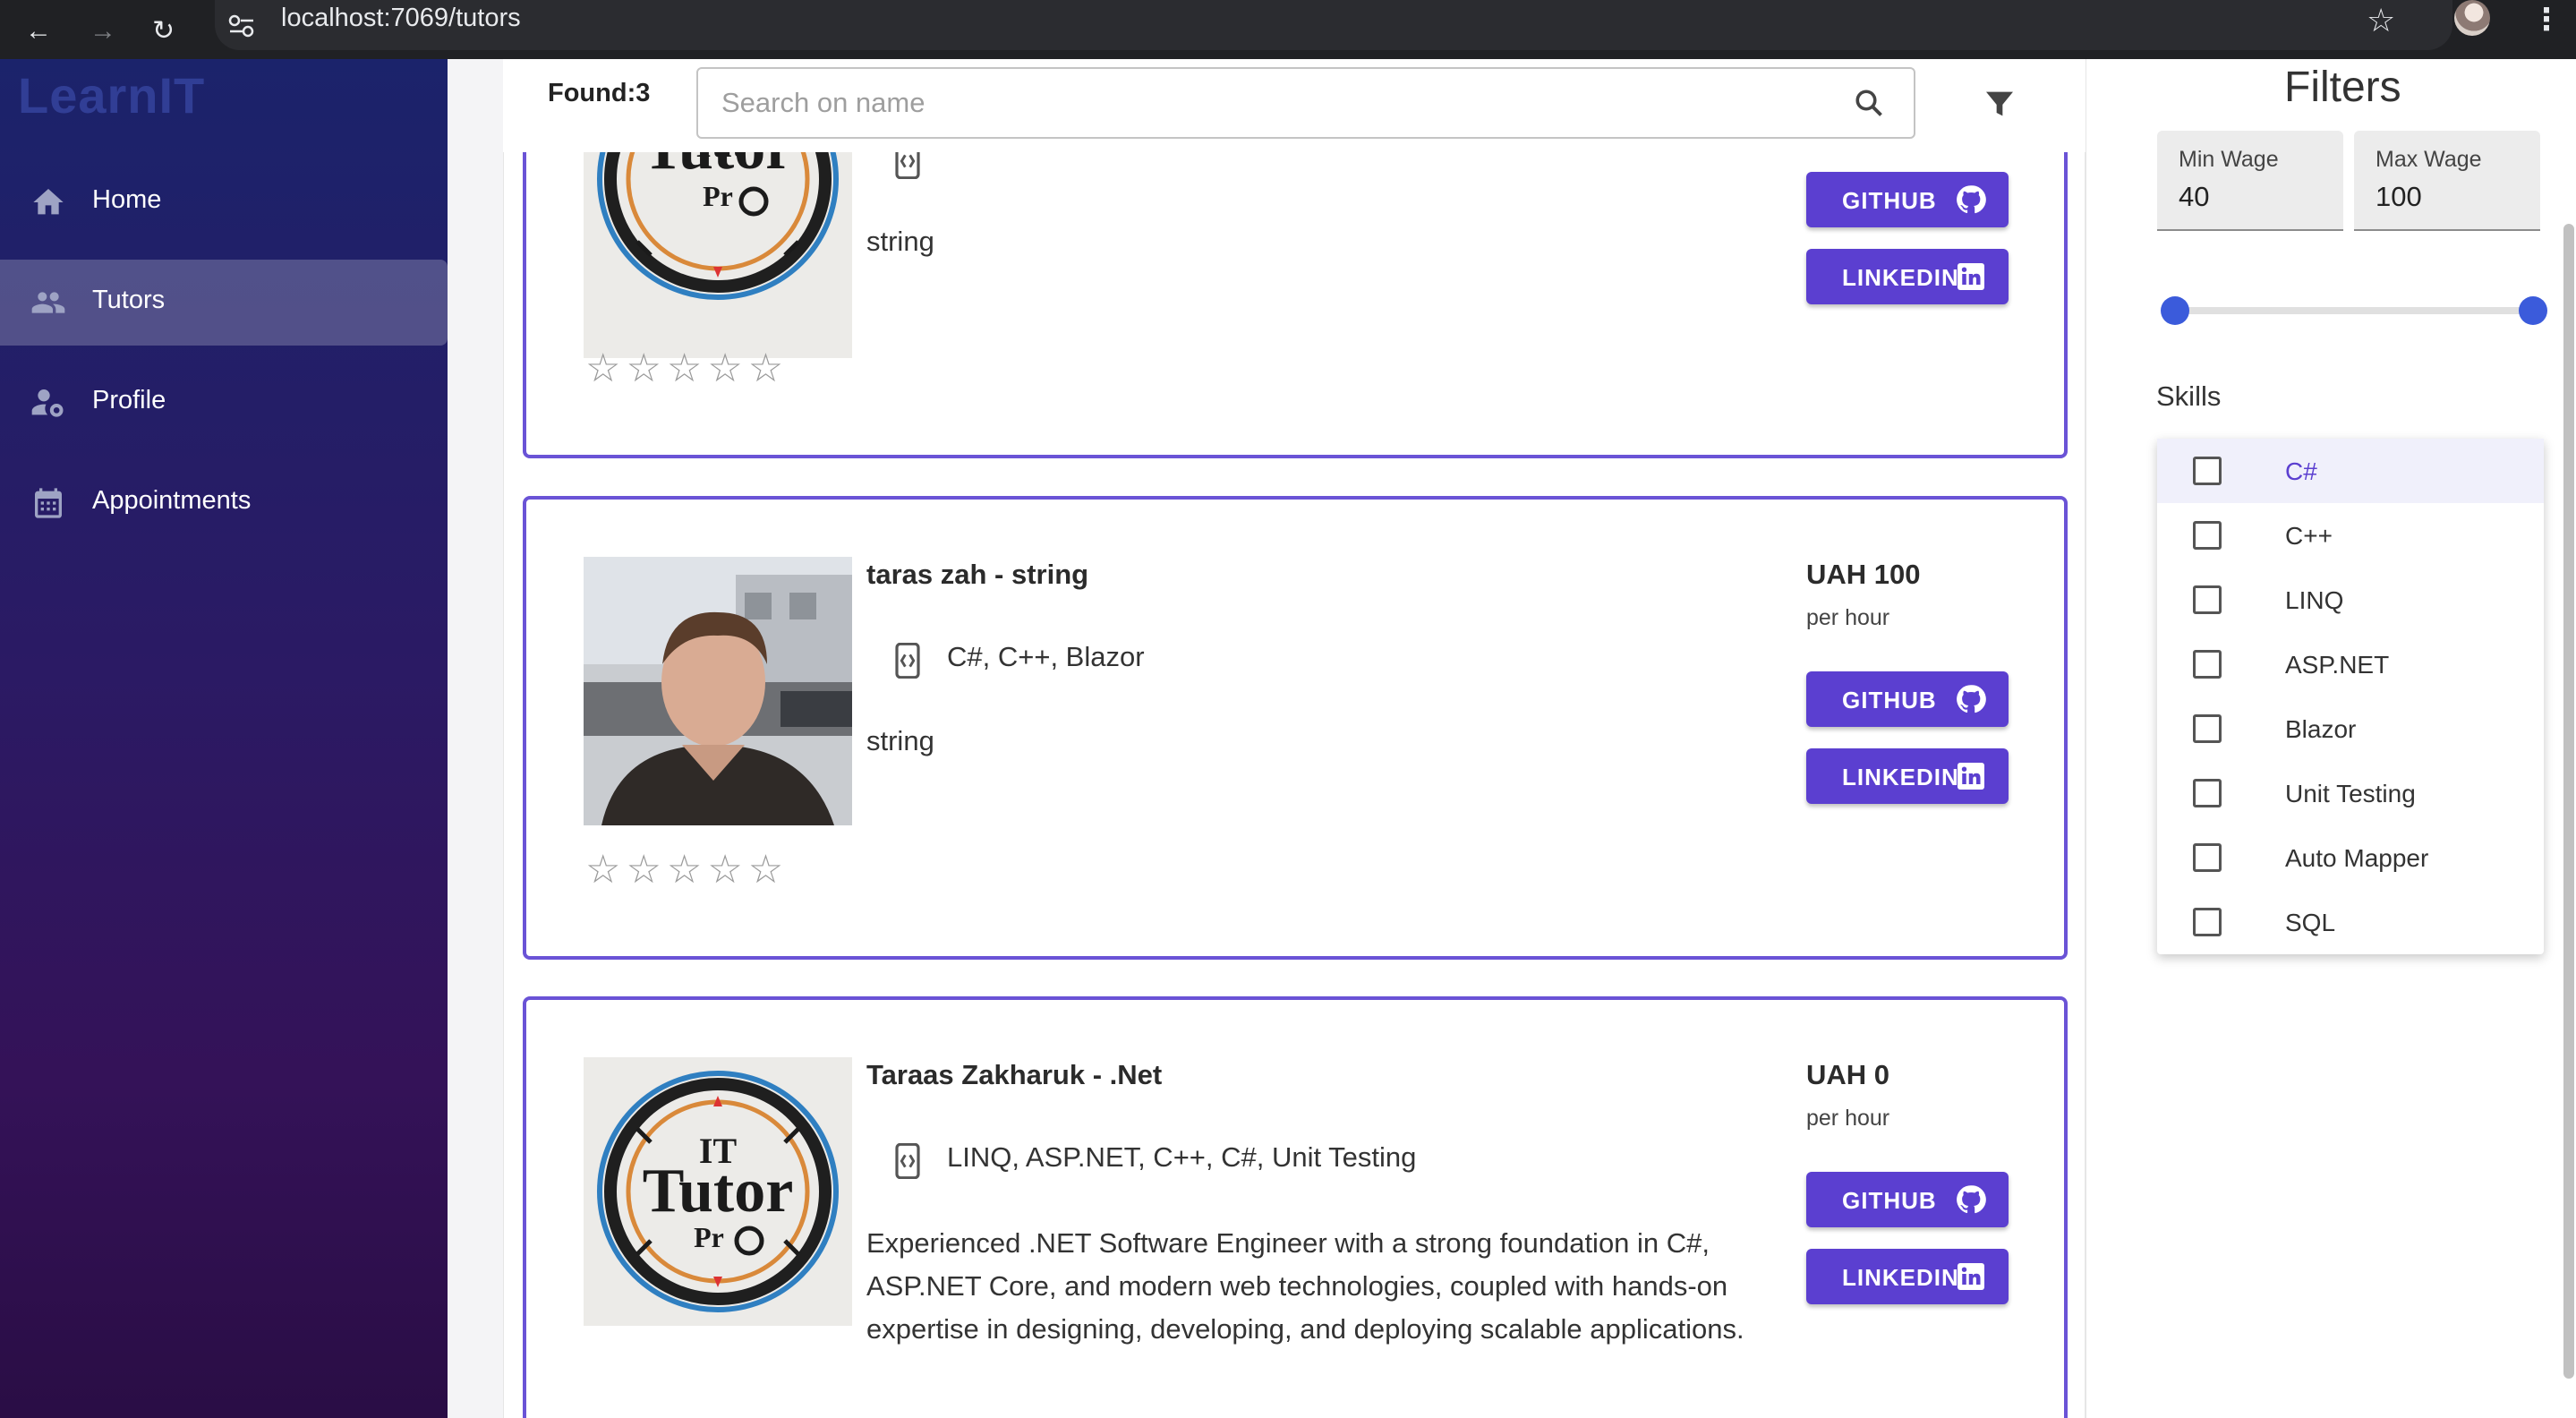 The width and height of the screenshot is (2576, 1418). I want to click on sidebar-item-home: Home, so click(224, 202).